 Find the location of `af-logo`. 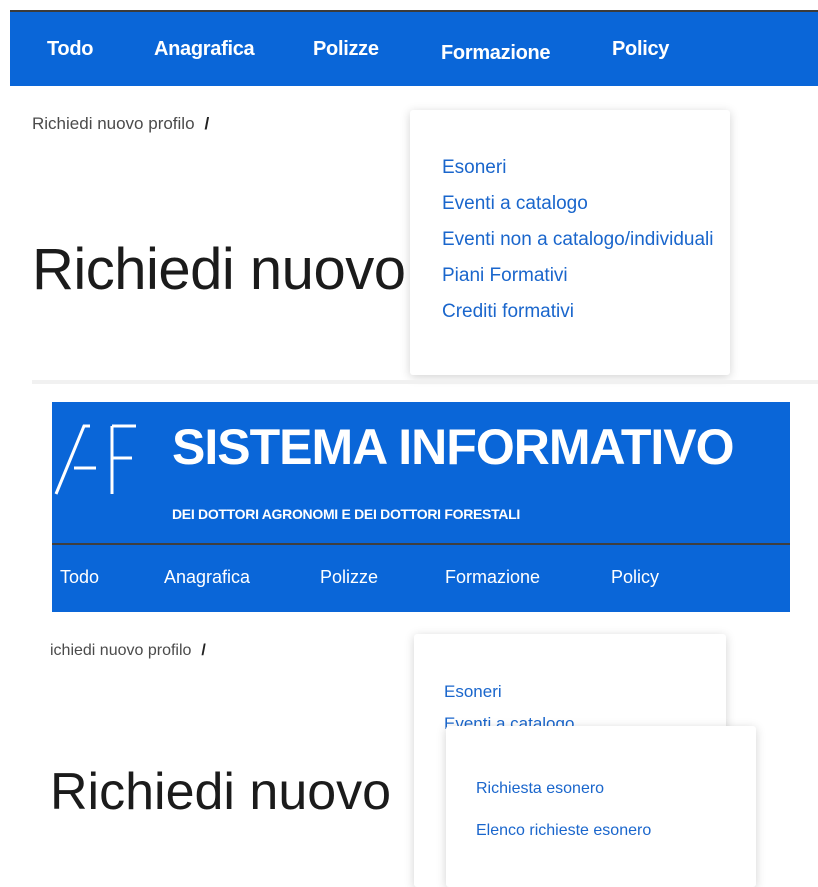

af-logo is located at coordinates (94, 454).